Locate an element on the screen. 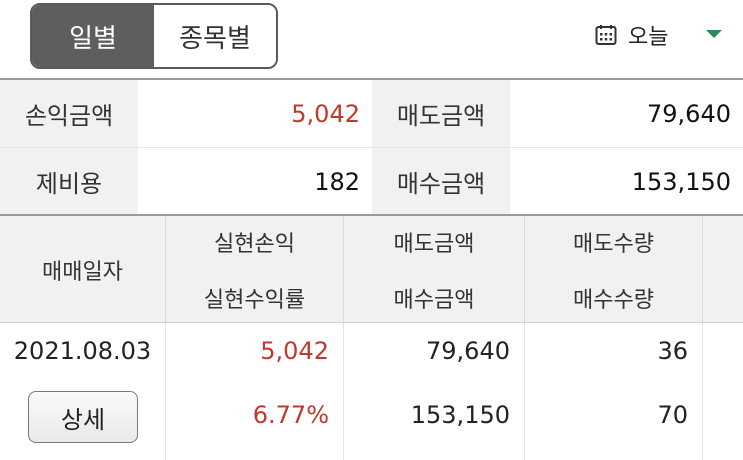  sell-amount-value: 79,640 is located at coordinates (626, 113).